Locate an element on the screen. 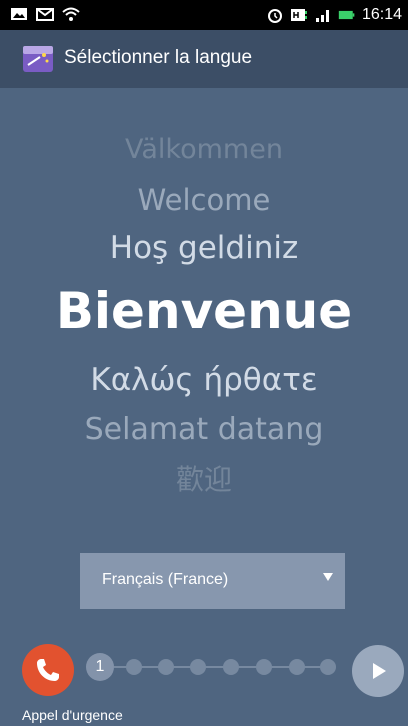  setup-wizard-icon is located at coordinates (38, 59).